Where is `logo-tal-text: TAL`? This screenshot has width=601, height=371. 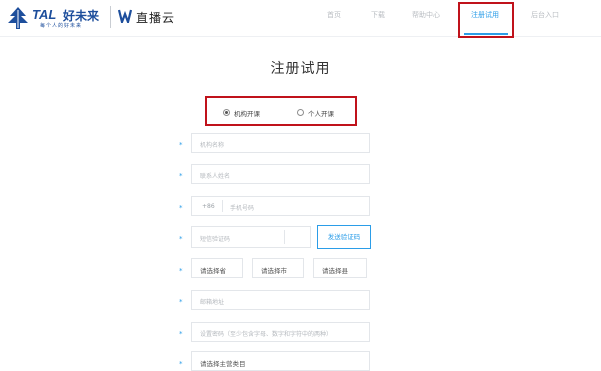 logo-tal-text: TAL is located at coordinates (44, 14).